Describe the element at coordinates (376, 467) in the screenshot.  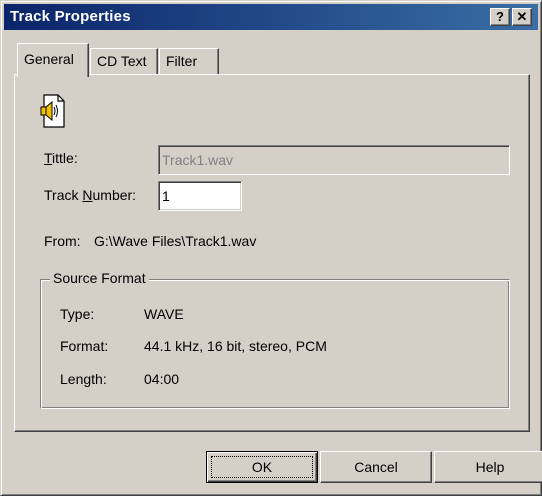
I see `cancel-button: Cancel` at that location.